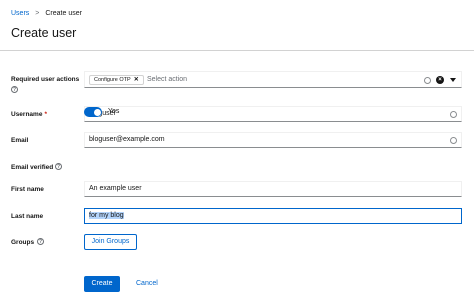 This screenshot has width=474, height=303. I want to click on toggle-knob, so click(97, 112).